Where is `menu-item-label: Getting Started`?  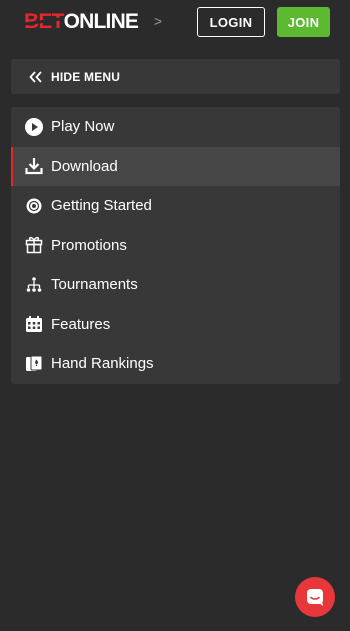 menu-item-label: Getting Started is located at coordinates (101, 206).